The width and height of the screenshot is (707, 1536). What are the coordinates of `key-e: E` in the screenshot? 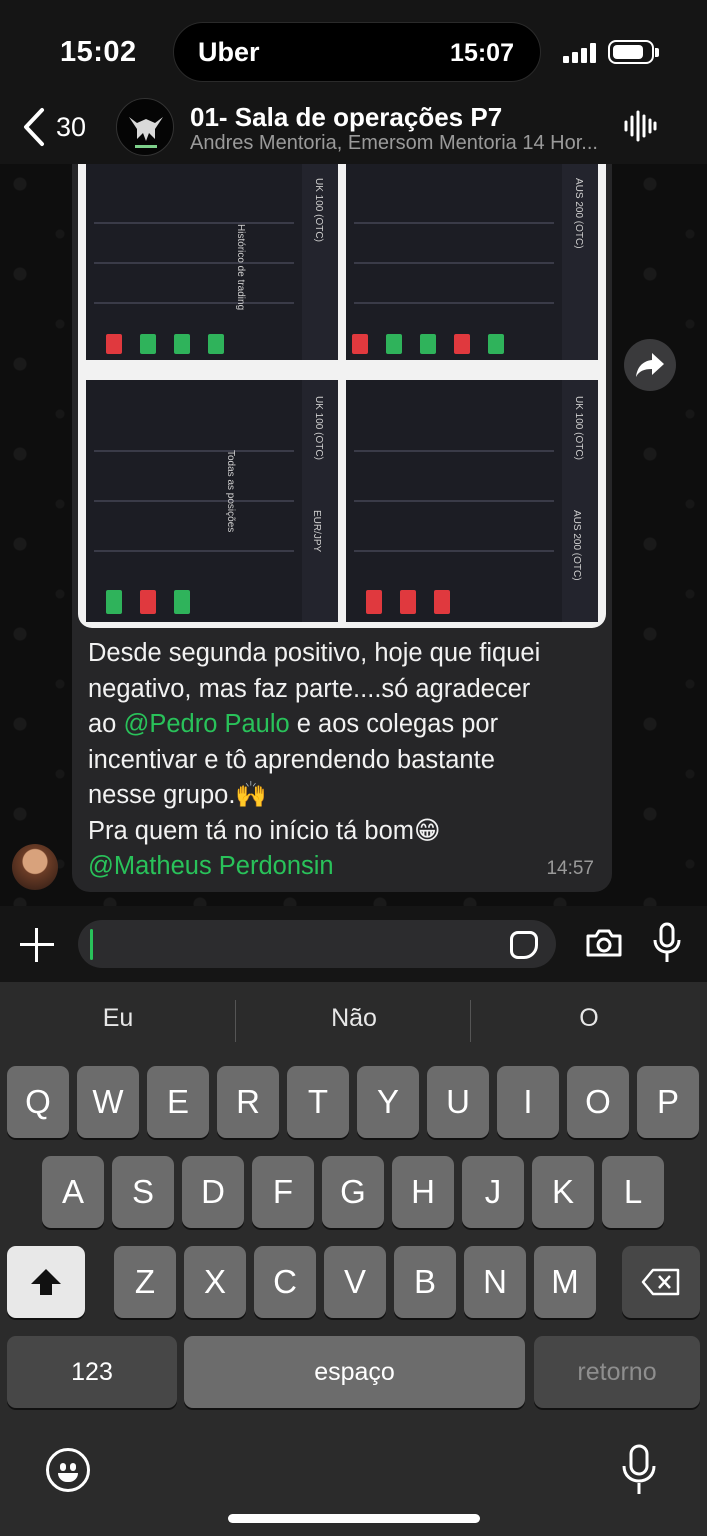 It's located at (178, 1102).